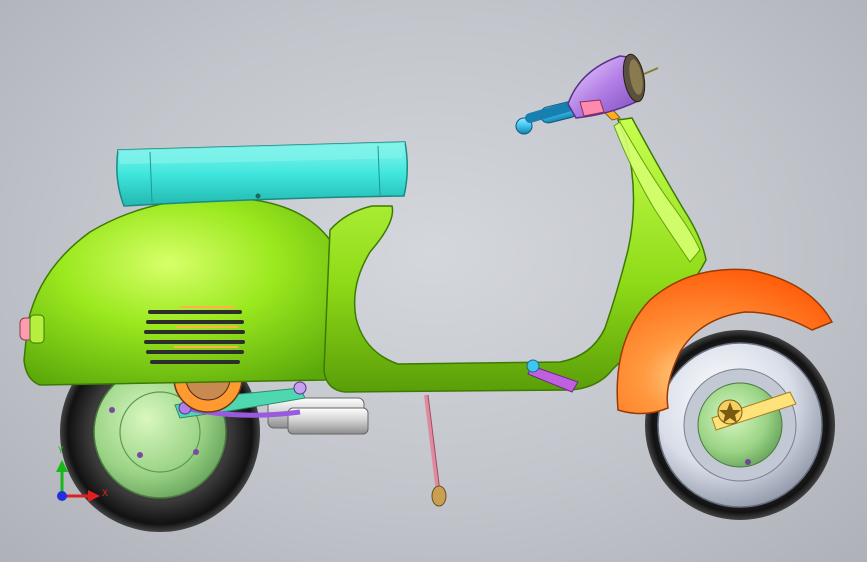 The image size is (867, 562). I want to click on tail-light, so click(32, 329).